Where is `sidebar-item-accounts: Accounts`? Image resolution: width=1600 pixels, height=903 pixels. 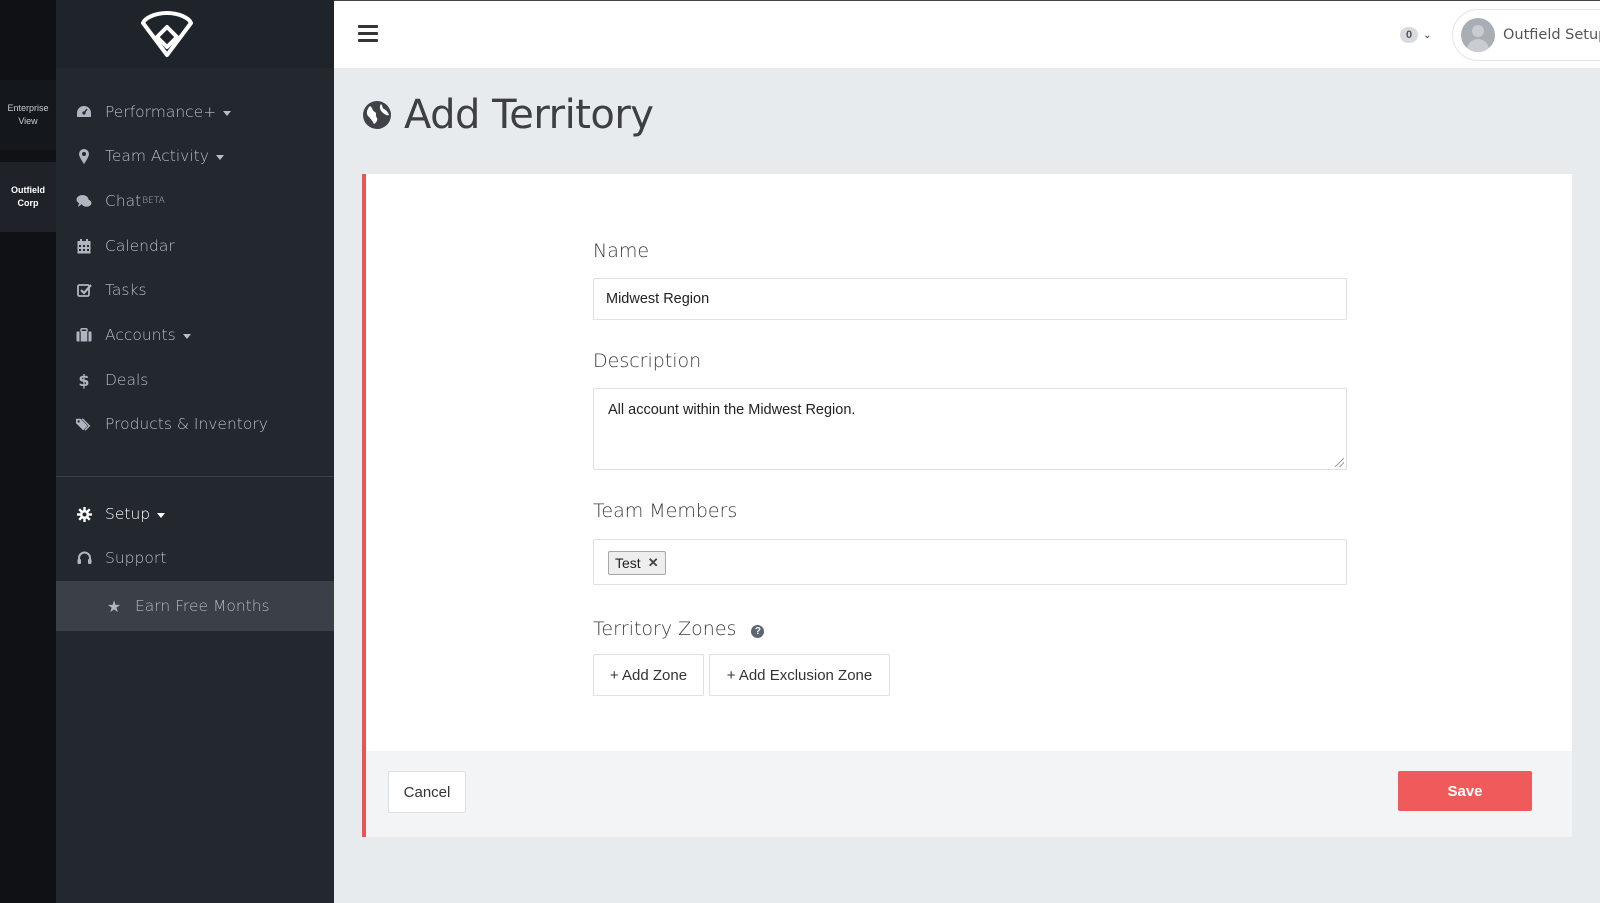
sidebar-item-accounts: Accounts is located at coordinates (195, 335).